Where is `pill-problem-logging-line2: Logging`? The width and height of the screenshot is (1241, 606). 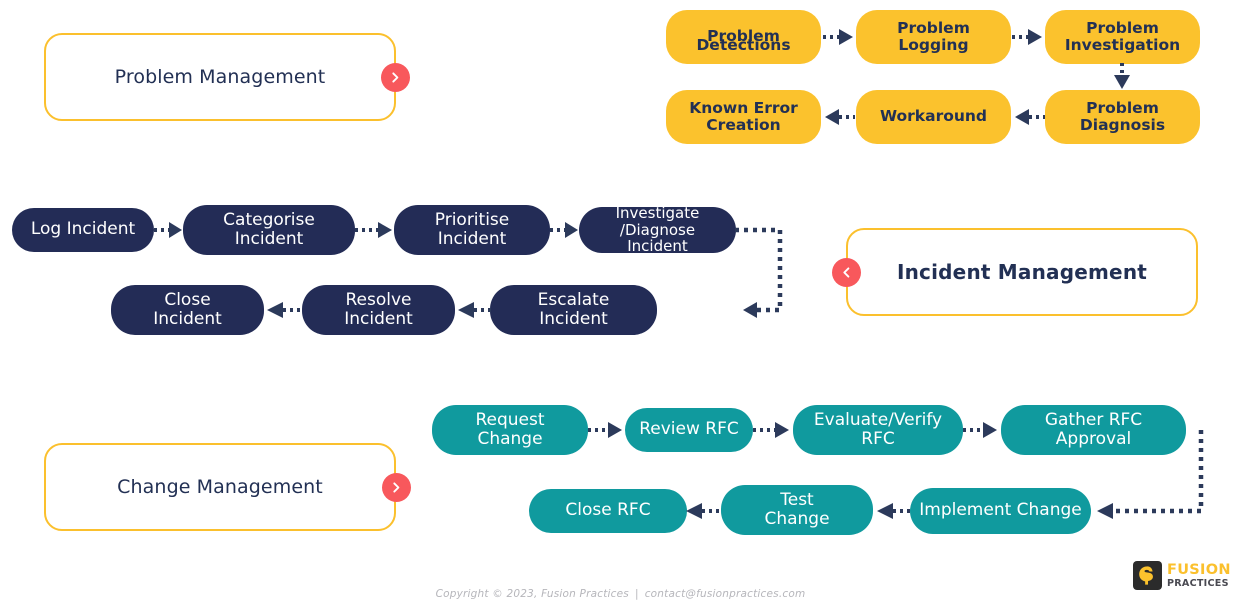
pill-problem-logging-line2: Logging is located at coordinates (933, 45).